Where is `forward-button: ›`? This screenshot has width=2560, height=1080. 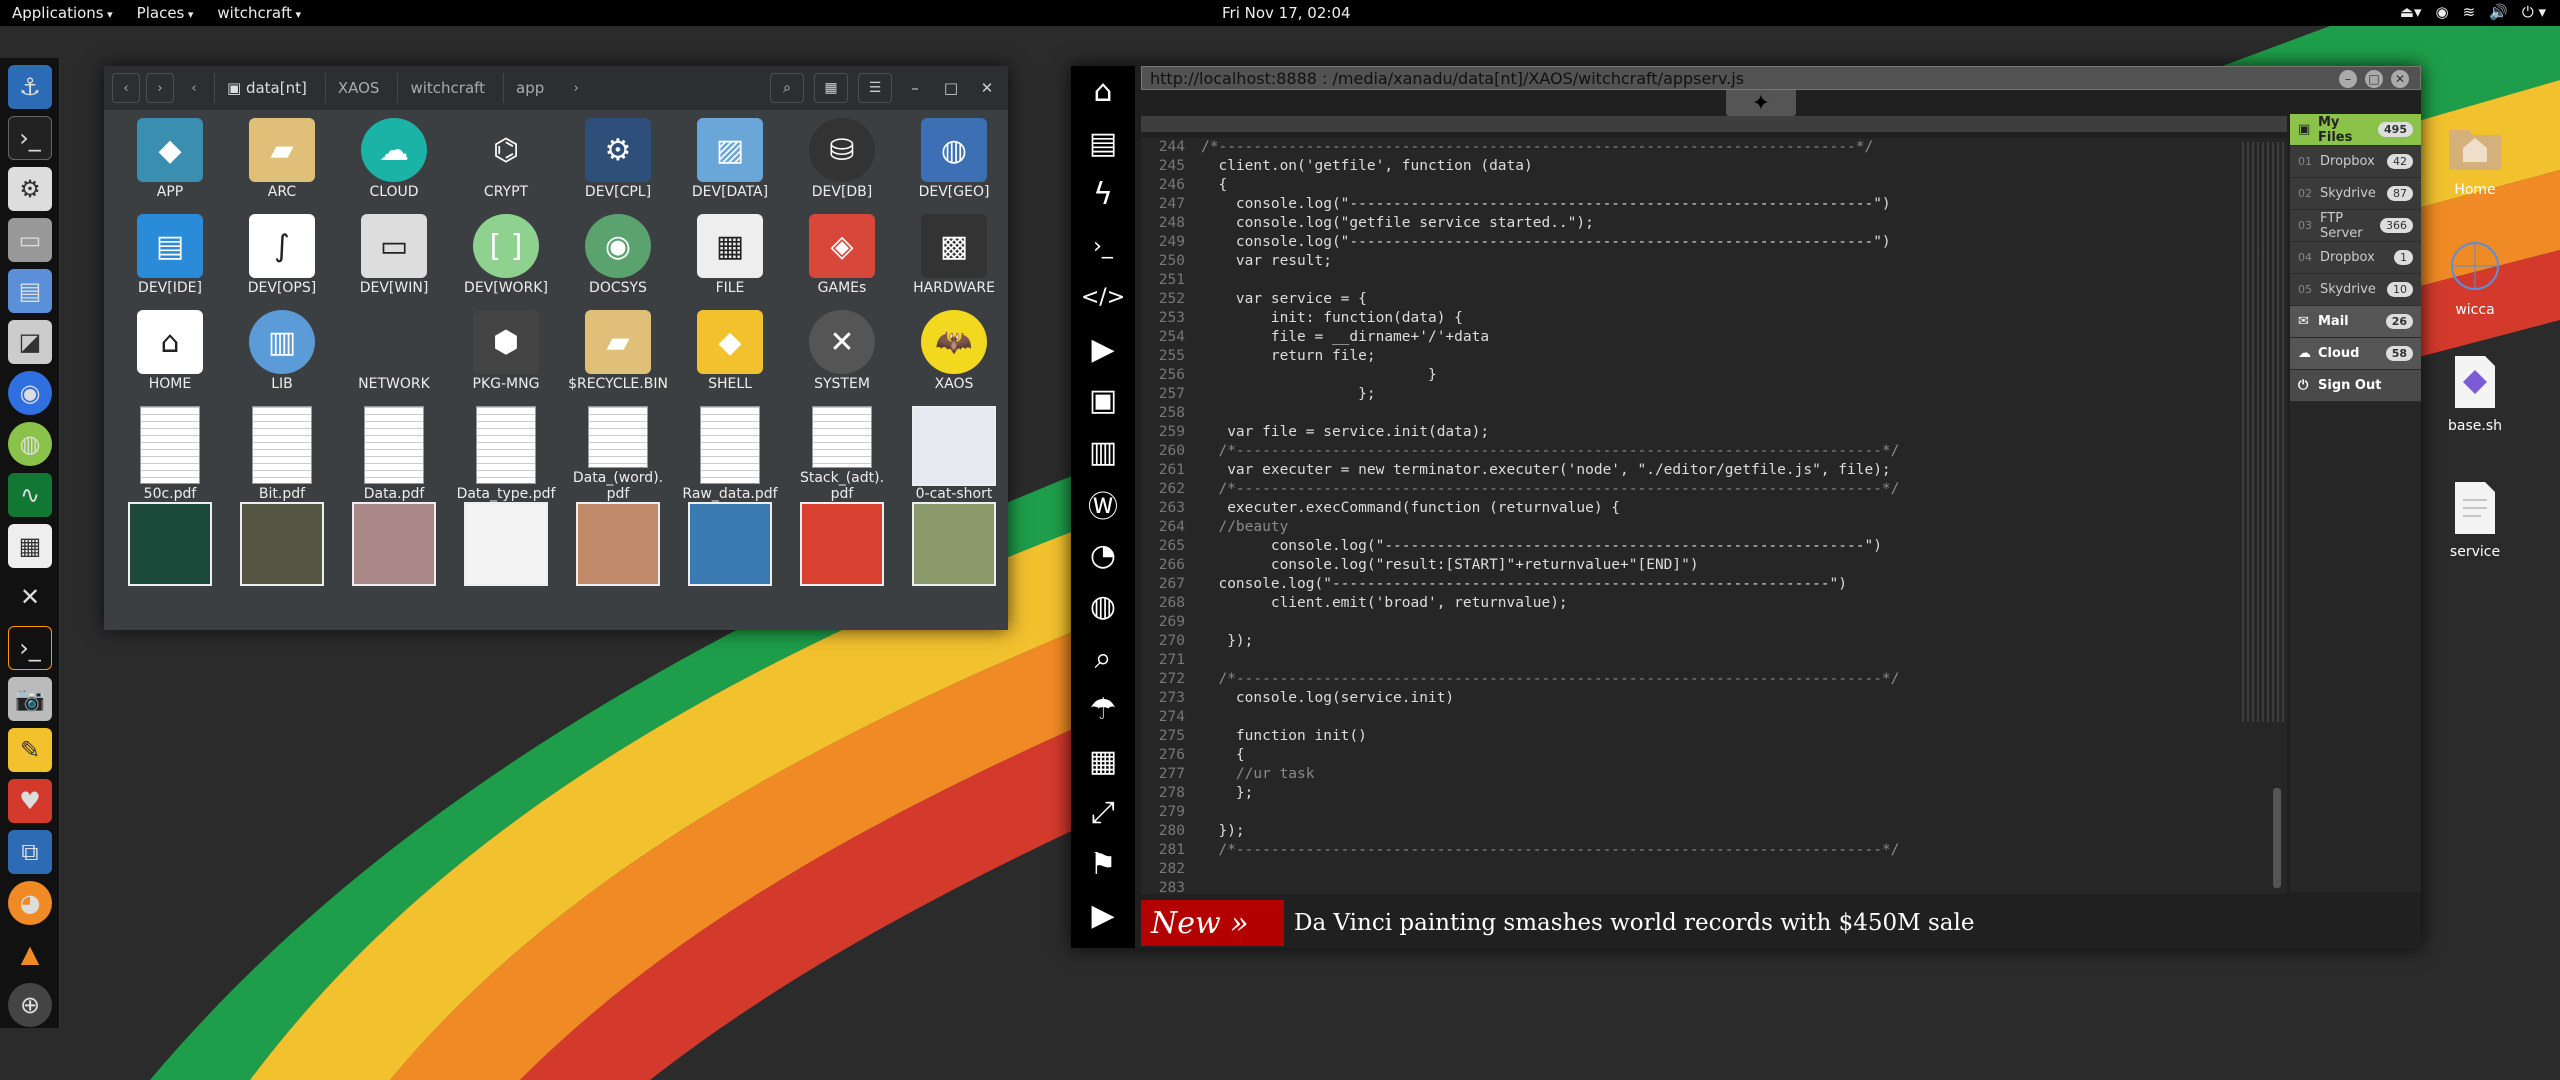
forward-button: › is located at coordinates (160, 88).